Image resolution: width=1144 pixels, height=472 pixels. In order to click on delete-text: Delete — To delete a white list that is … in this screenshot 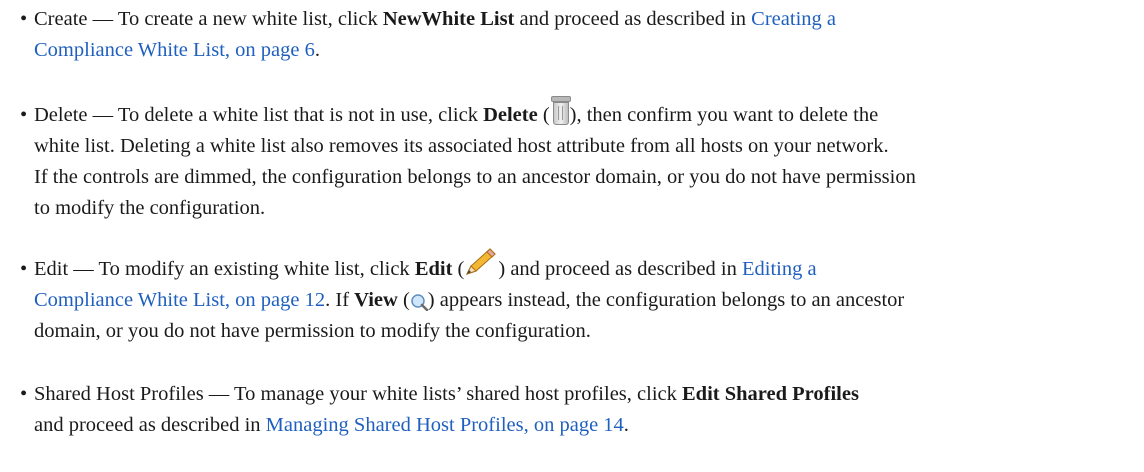, I will do `click(259, 115)`.